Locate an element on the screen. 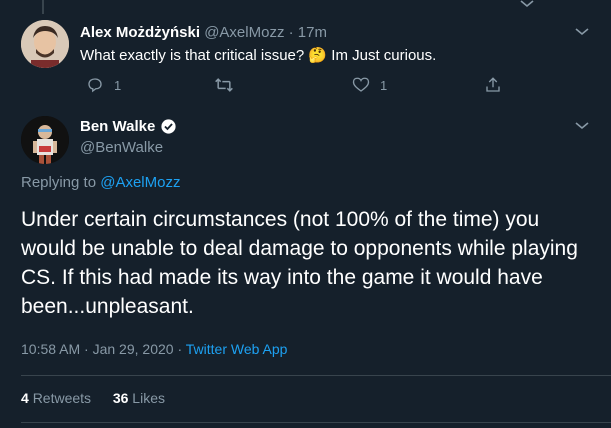 The height and width of the screenshot is (428, 611). author-handle: @AxelMozz is located at coordinates (244, 32).